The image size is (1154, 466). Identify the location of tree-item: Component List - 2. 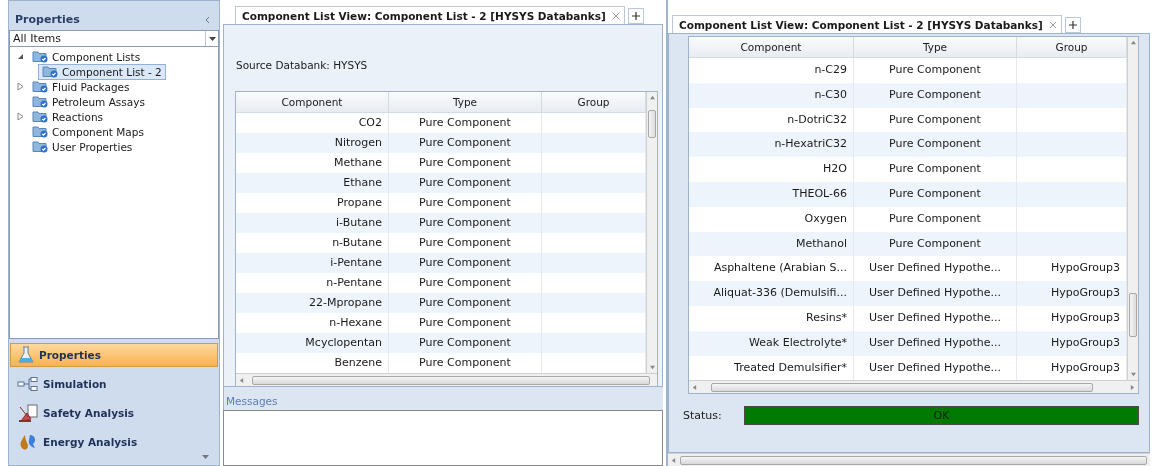
(102, 71).